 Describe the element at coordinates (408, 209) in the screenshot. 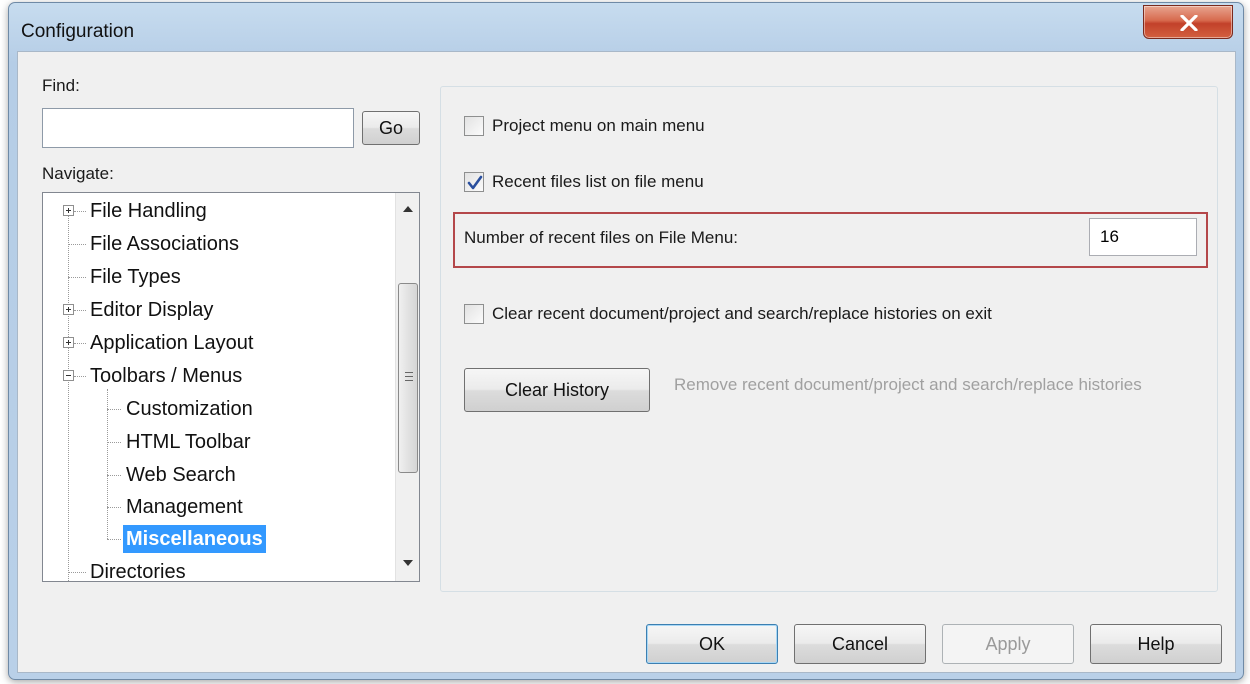

I see `scroll-up-icon` at that location.